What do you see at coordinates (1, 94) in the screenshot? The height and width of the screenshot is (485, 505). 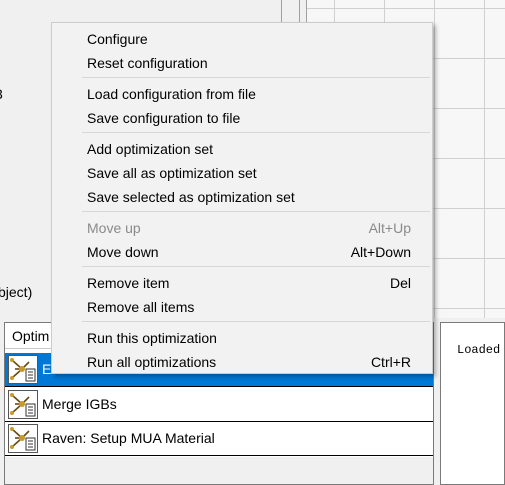 I see `property-fragment: 3` at bounding box center [1, 94].